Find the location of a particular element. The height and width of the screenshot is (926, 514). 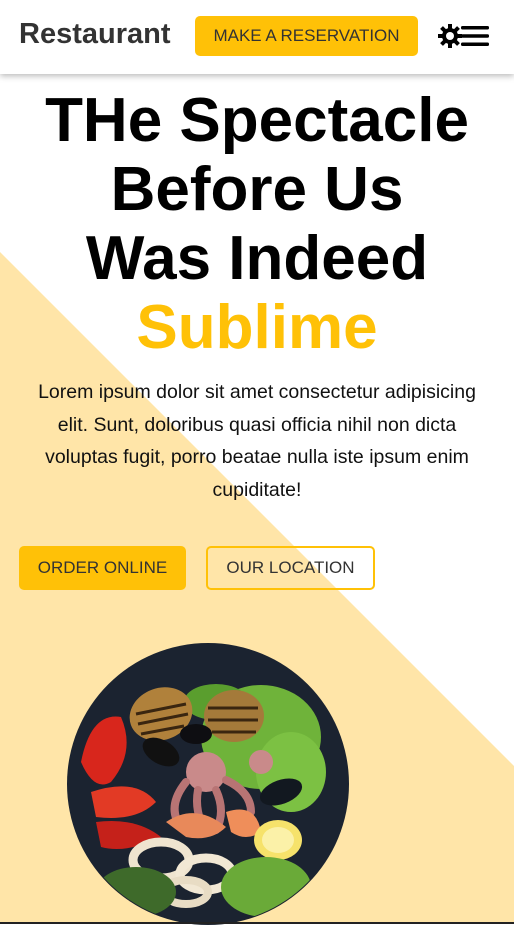

order-online-button: ORDER ONLINE is located at coordinates (102, 568).